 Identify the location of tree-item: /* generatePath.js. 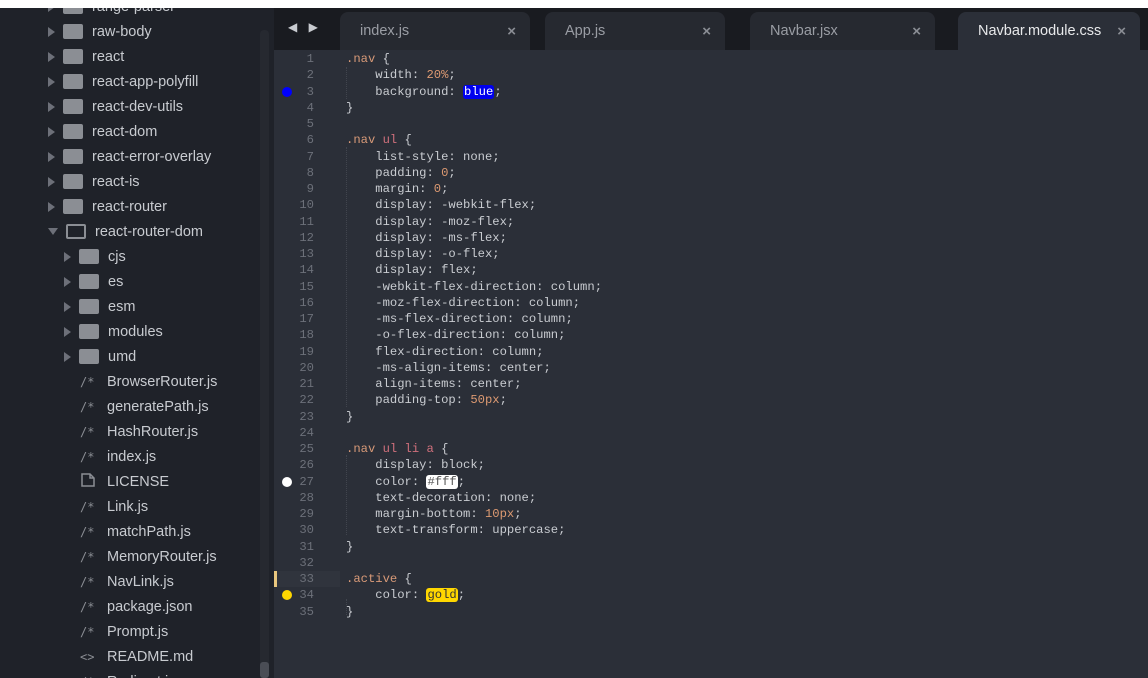
(144, 406).